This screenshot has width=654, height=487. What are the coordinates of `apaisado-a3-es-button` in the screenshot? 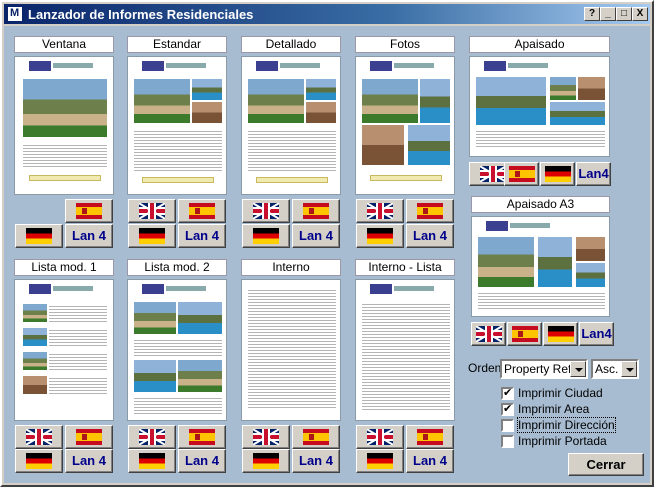 It's located at (524, 334).